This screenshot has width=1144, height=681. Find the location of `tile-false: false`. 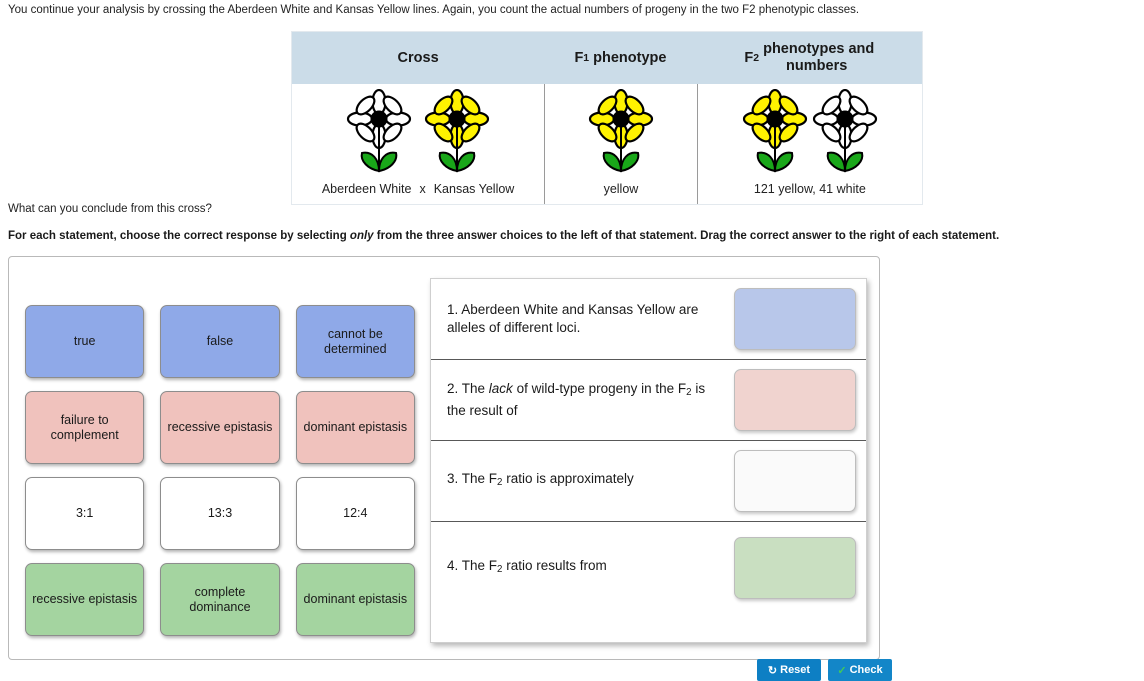

tile-false: false is located at coordinates (220, 341).